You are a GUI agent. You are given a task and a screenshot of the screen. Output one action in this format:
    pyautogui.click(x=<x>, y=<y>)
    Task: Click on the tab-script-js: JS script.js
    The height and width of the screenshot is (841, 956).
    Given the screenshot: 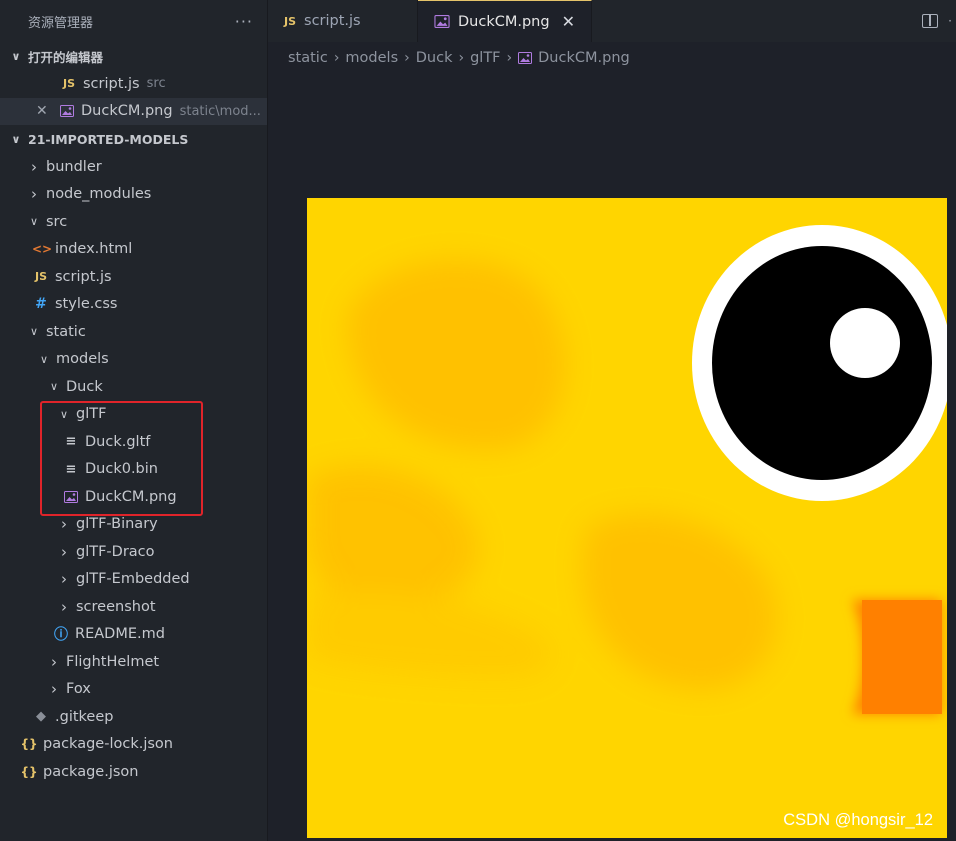 What is the action you would take?
    pyautogui.click(x=343, y=21)
    